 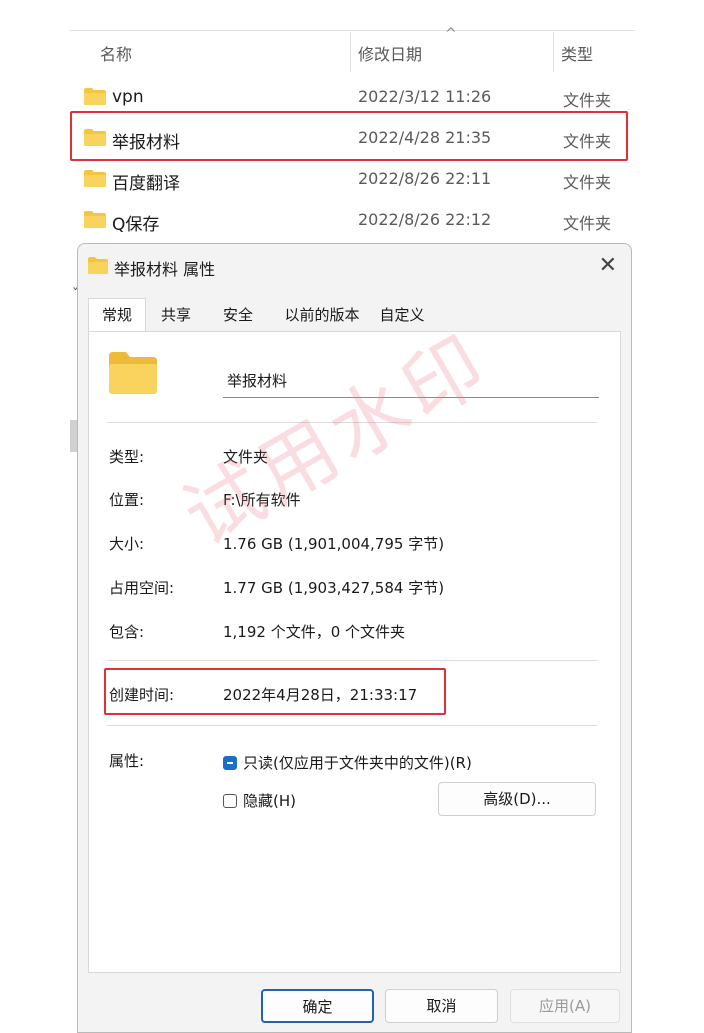 What do you see at coordinates (117, 314) in the screenshot?
I see `tab-general: 常规` at bounding box center [117, 314].